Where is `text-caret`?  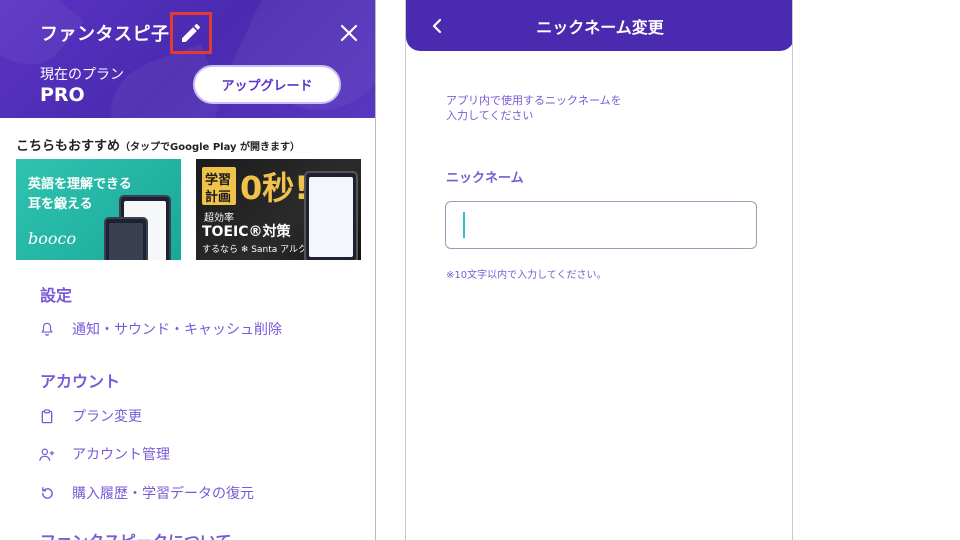
text-caret is located at coordinates (464, 225).